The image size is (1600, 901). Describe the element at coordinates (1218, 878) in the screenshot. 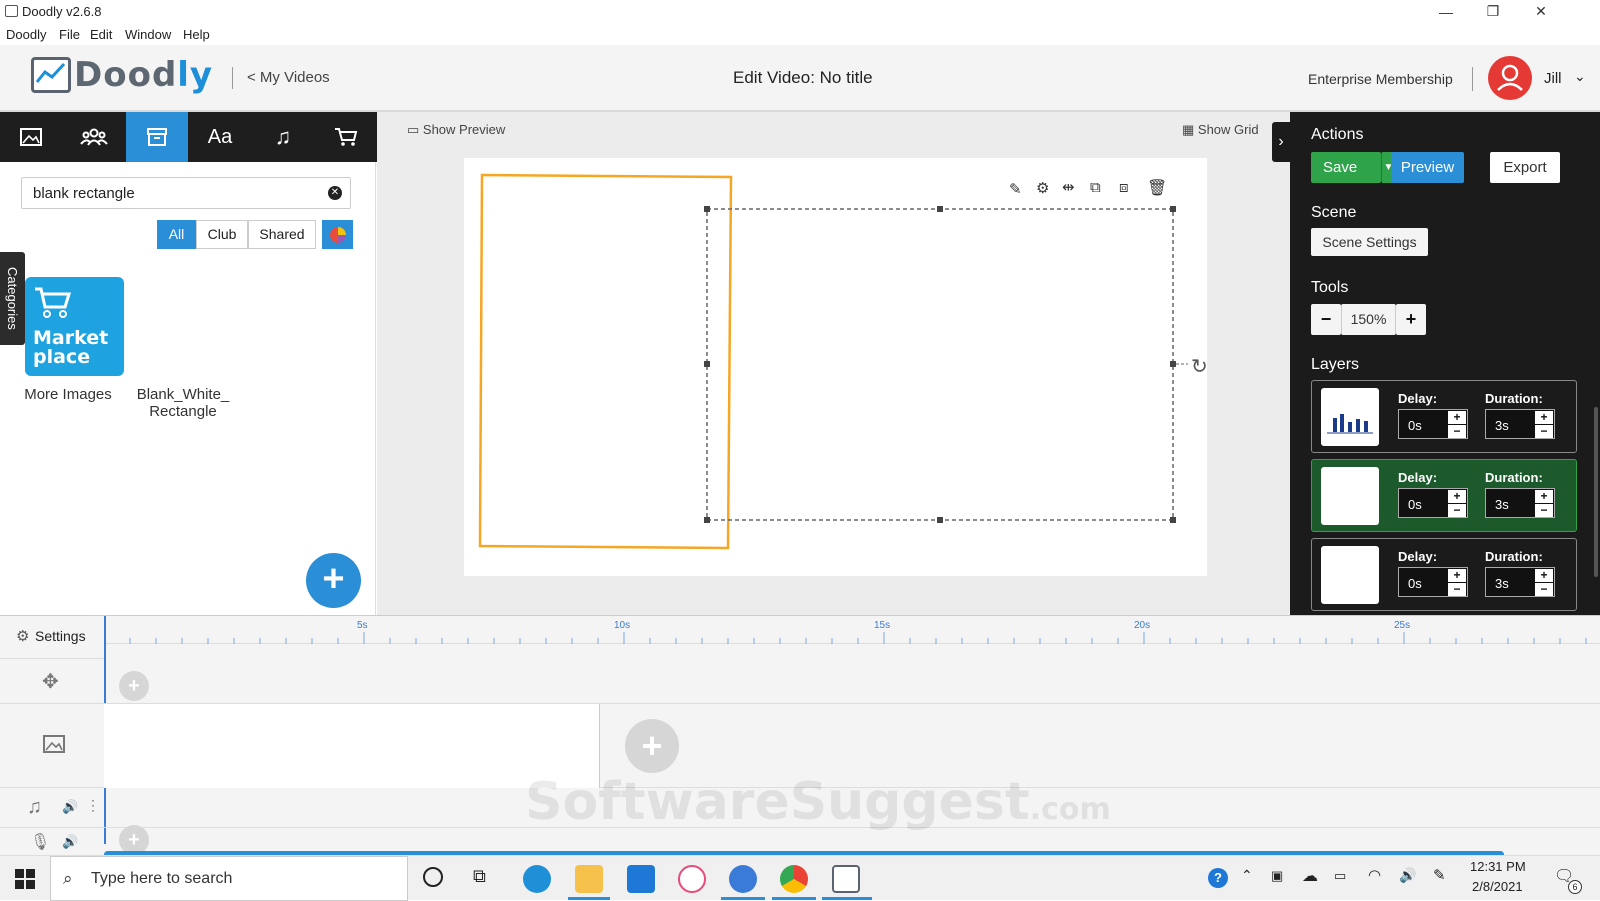

I see `help-icon: ?` at that location.